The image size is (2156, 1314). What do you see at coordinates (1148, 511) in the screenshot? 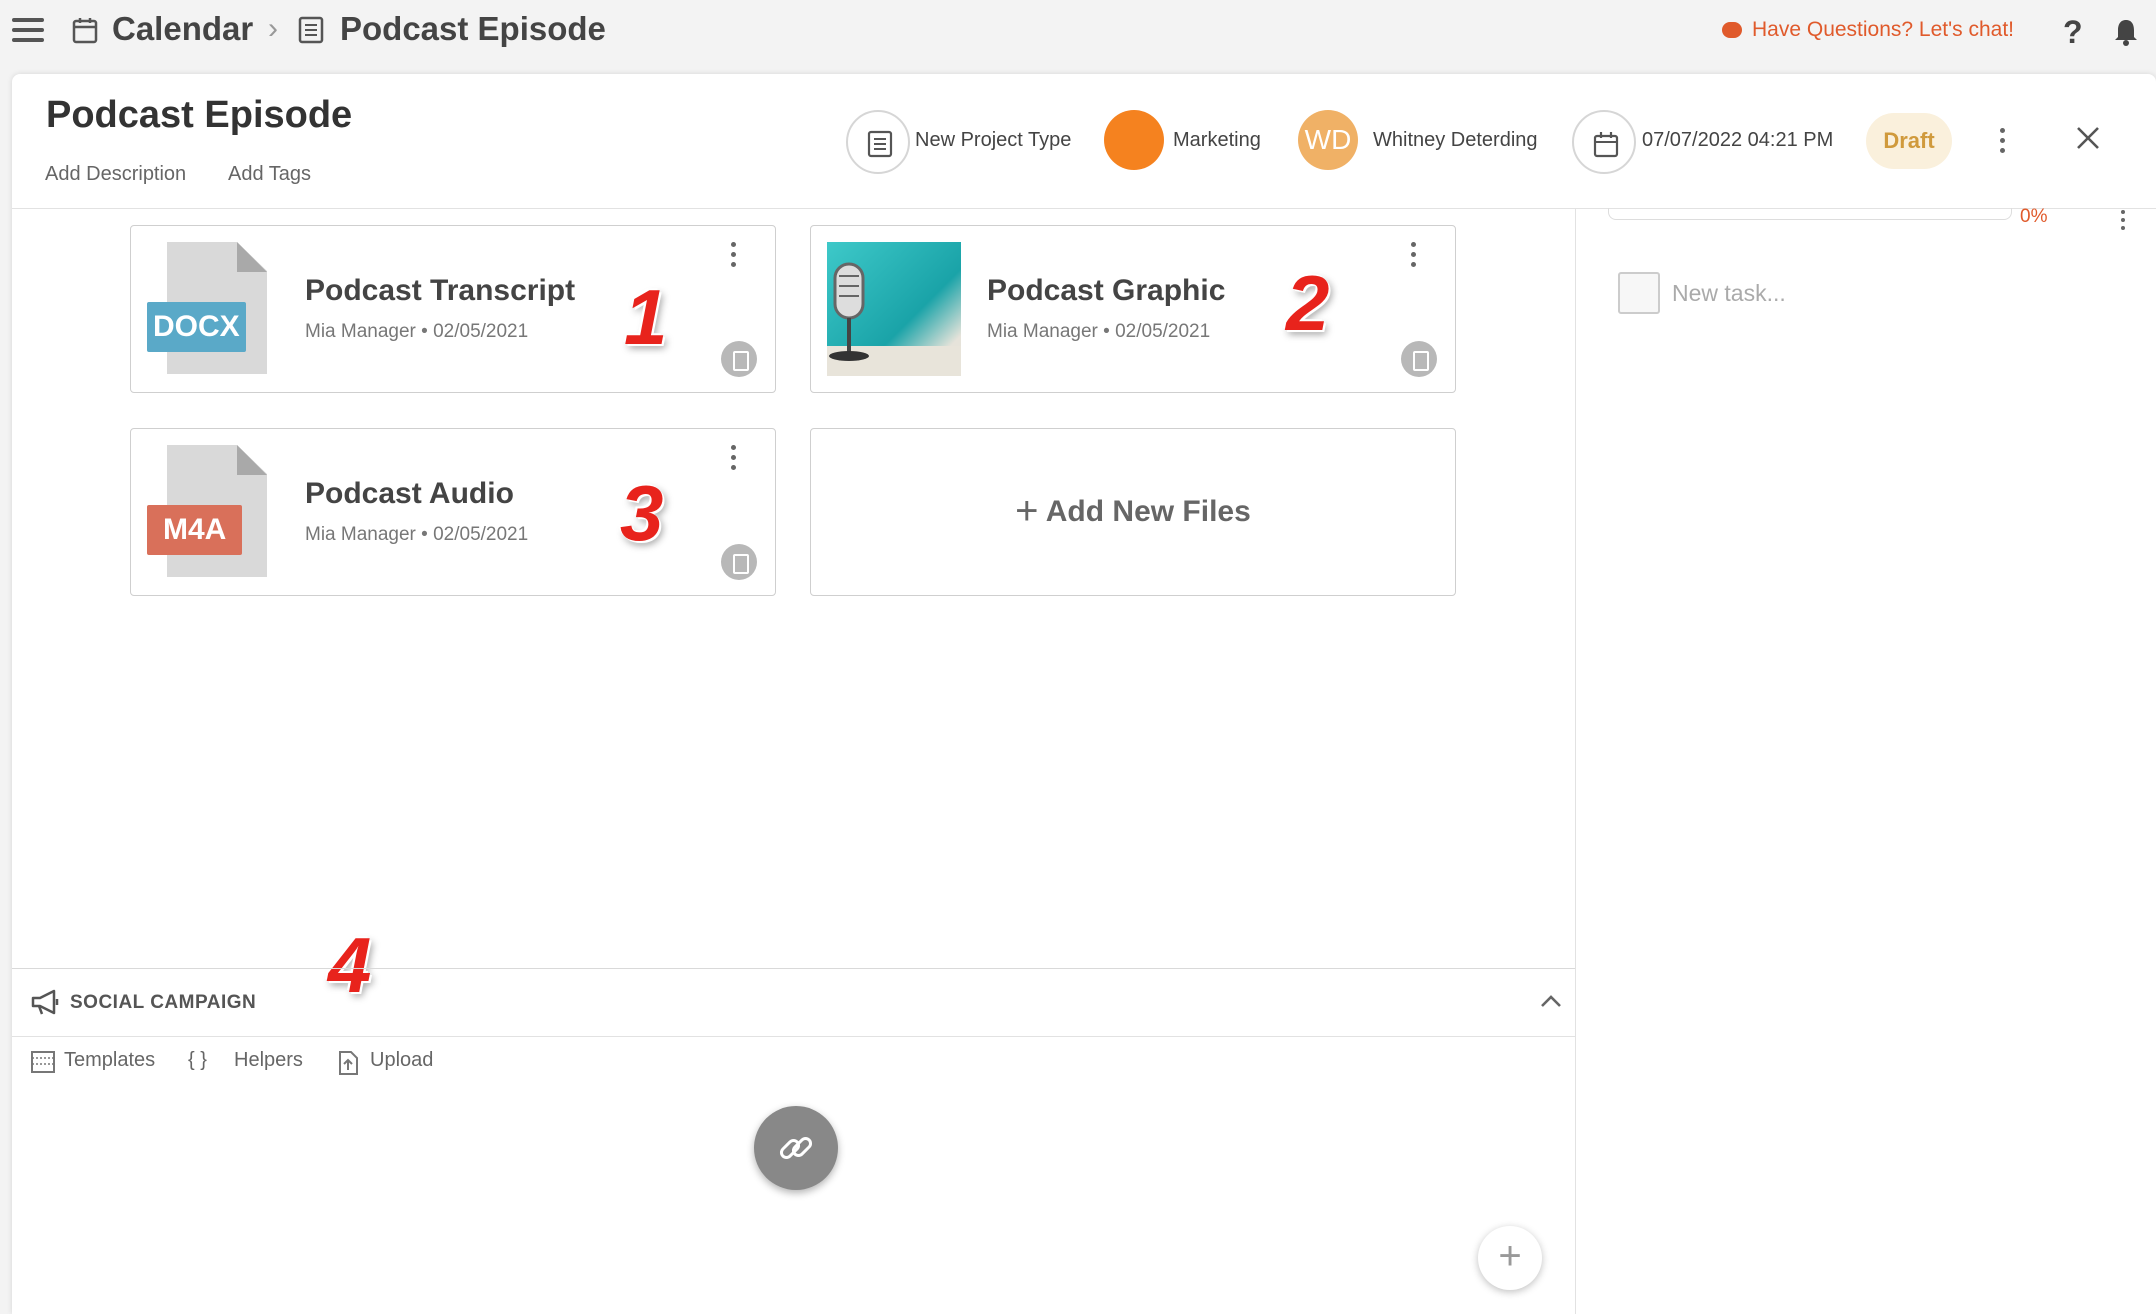
I see `add-new-files-label: Add New Files` at bounding box center [1148, 511].